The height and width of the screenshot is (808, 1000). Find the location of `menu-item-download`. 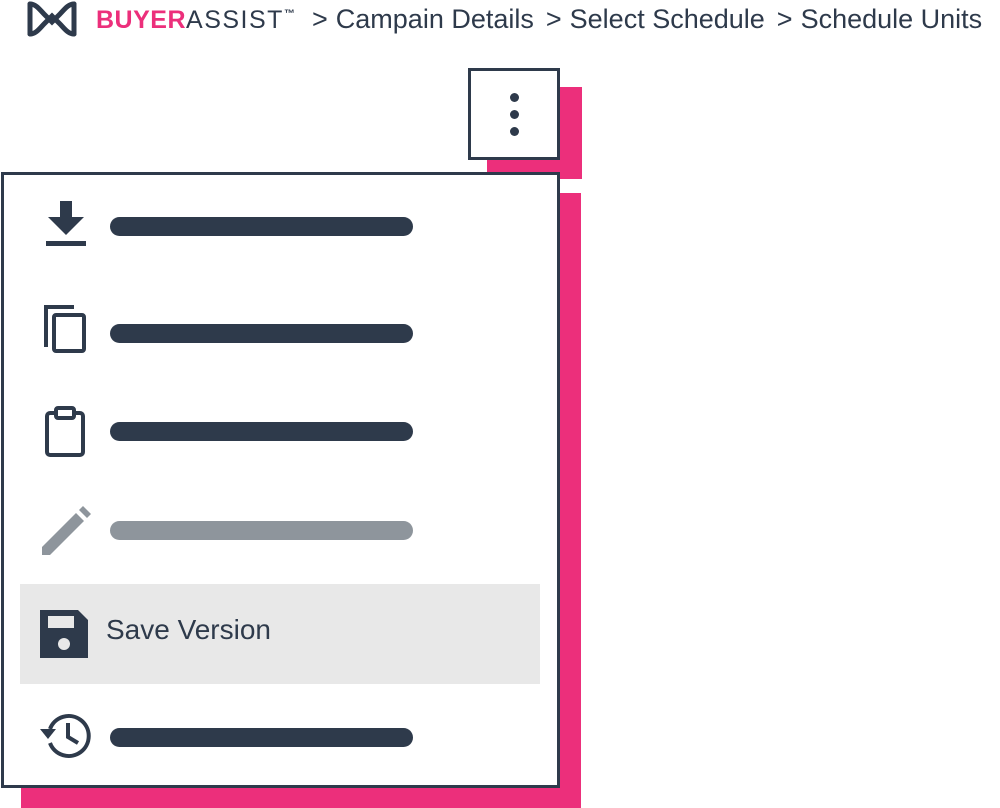

menu-item-download is located at coordinates (280, 227).